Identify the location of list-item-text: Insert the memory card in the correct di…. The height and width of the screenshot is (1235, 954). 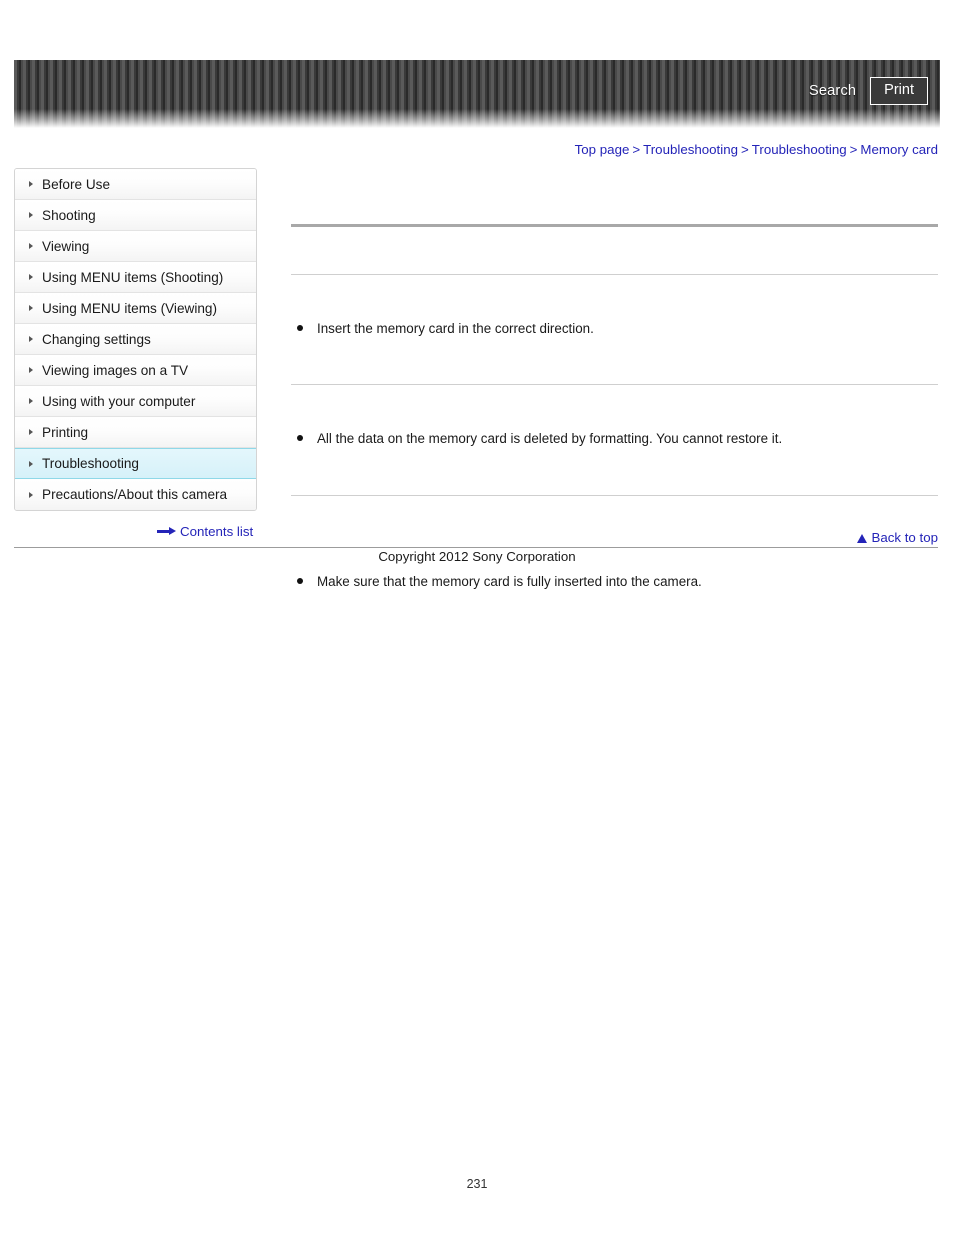
(455, 328).